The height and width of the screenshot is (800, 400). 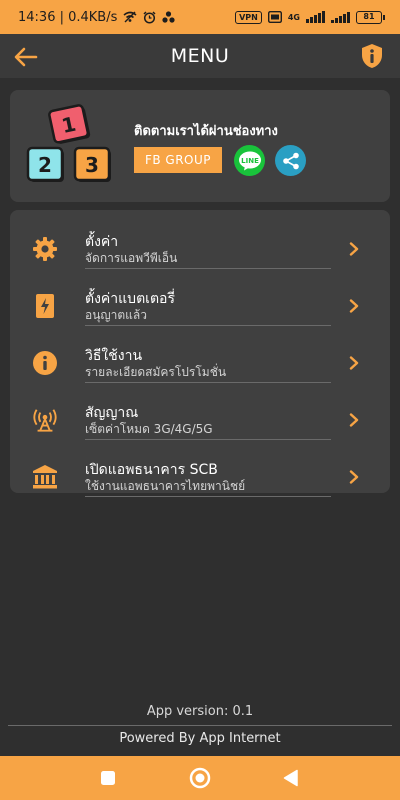 I want to click on line-label: LINE, so click(x=250, y=161).